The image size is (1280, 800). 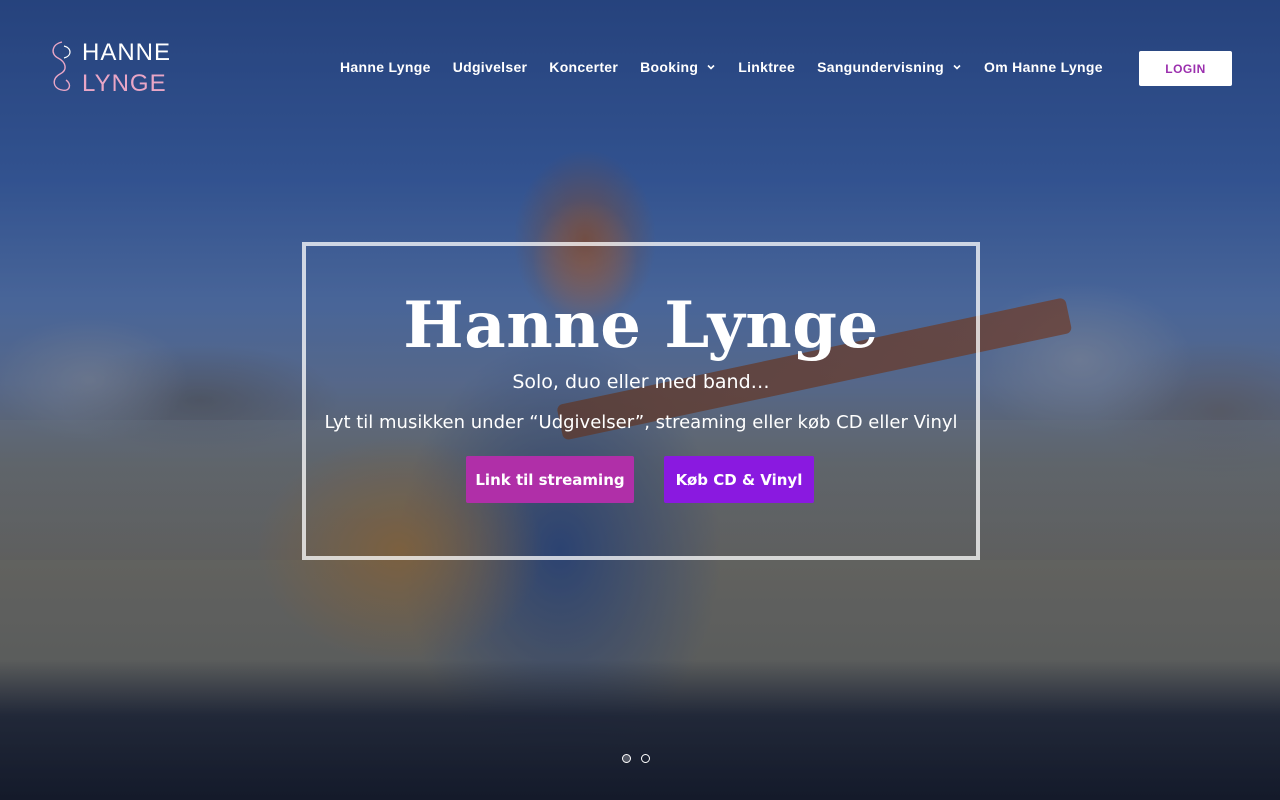 What do you see at coordinates (550, 479) in the screenshot?
I see `streaming-button: Link til streaming` at bounding box center [550, 479].